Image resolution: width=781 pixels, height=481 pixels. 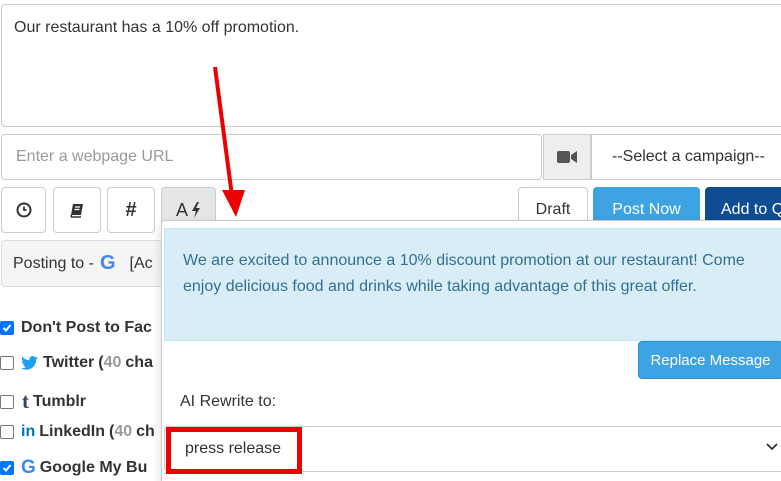 What do you see at coordinates (139, 362) in the screenshot?
I see `char-count-suffix: cha` at bounding box center [139, 362].